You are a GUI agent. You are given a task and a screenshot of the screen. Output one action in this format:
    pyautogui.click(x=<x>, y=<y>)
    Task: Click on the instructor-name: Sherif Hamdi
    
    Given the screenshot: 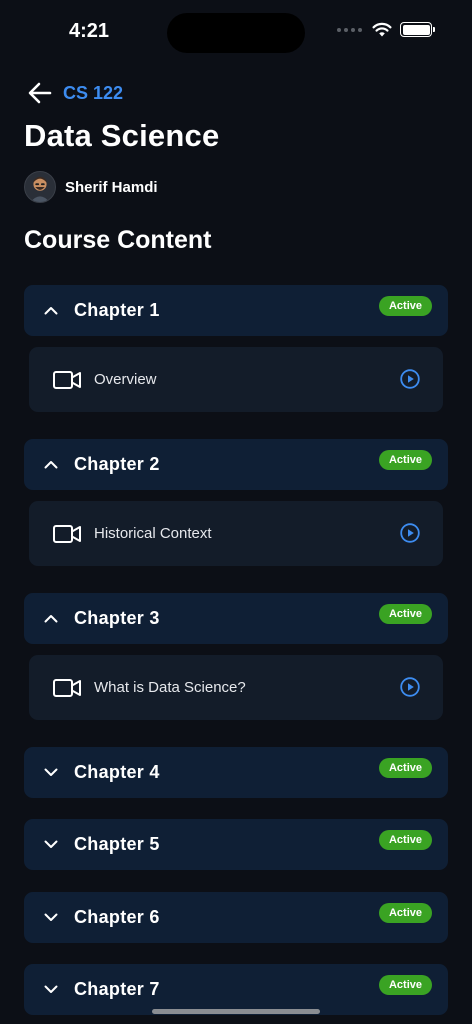 What is the action you would take?
    pyautogui.click(x=111, y=187)
    